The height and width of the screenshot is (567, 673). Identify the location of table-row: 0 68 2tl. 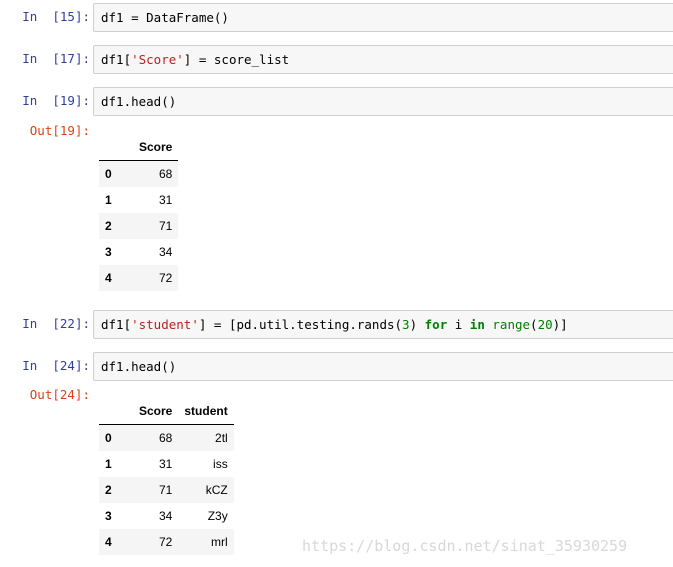
(166, 437).